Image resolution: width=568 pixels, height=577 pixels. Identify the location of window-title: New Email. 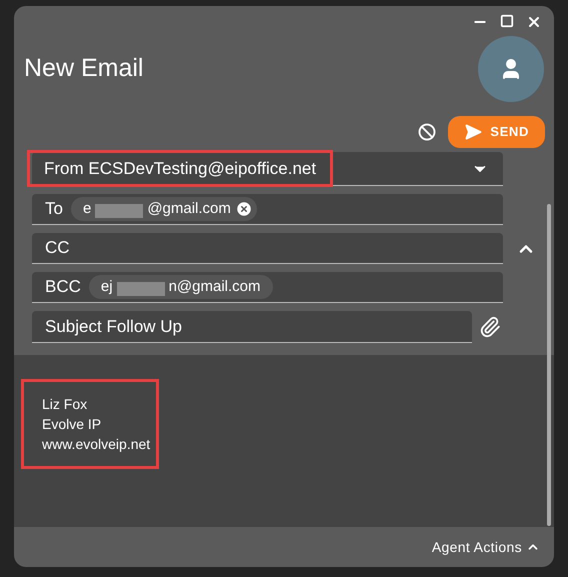
(84, 68).